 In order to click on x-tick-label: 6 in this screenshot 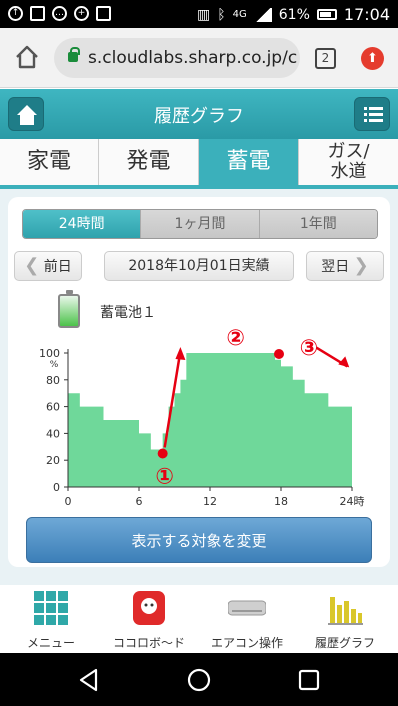, I will do `click(139, 501)`.